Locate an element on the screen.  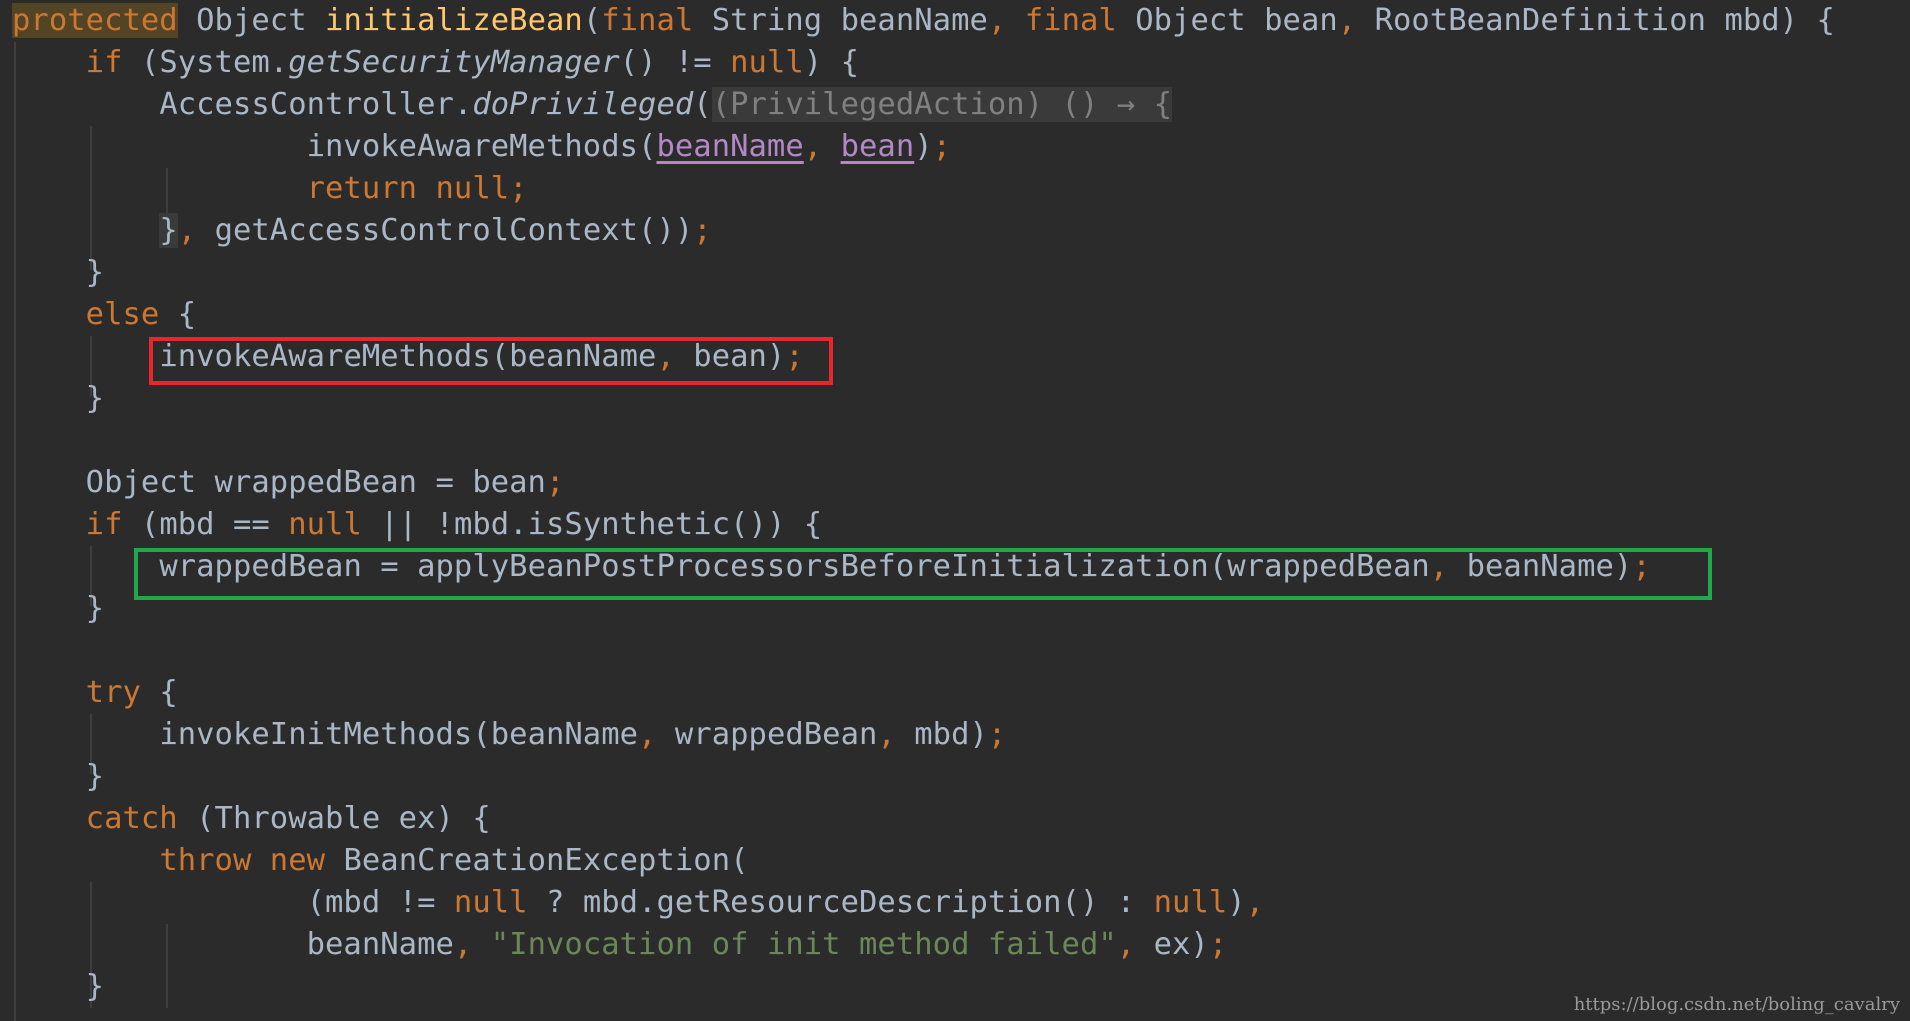
code-line: throw new BeanCreationException( is located at coordinates (380, 861).